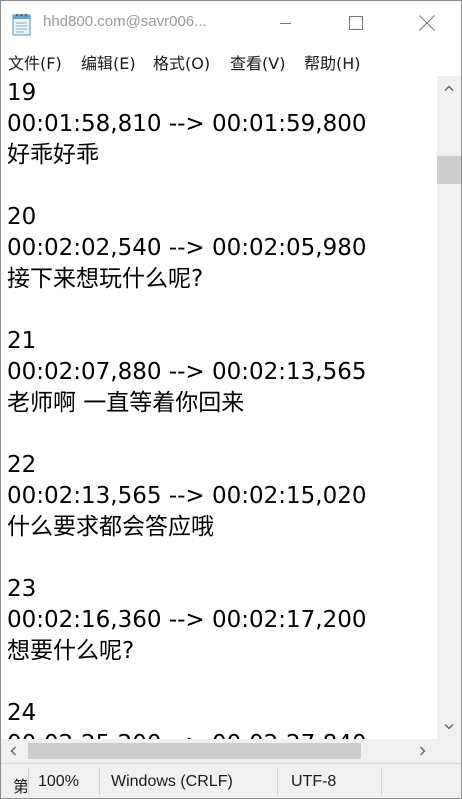 The image size is (462, 799). I want to click on text-line: 想要什么呢?, so click(71, 651).